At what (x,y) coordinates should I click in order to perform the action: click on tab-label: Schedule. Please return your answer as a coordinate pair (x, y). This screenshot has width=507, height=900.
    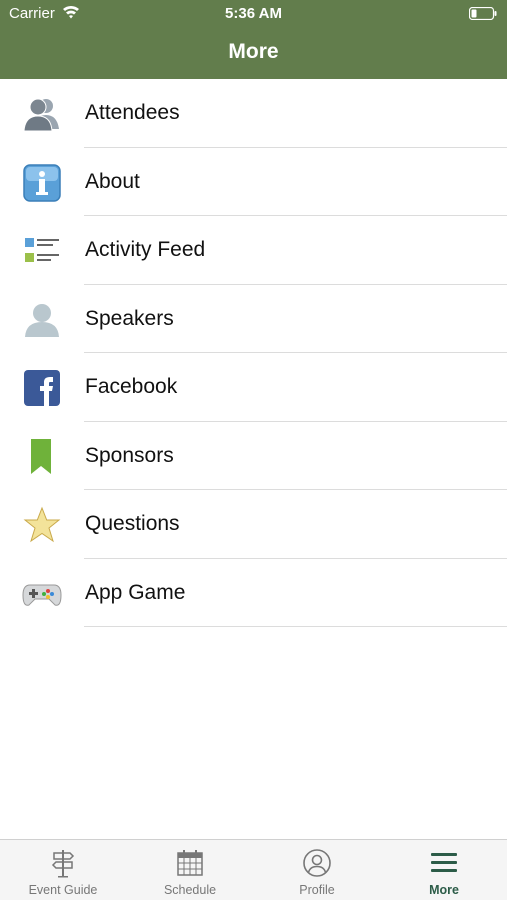
    Looking at the image, I should click on (190, 890).